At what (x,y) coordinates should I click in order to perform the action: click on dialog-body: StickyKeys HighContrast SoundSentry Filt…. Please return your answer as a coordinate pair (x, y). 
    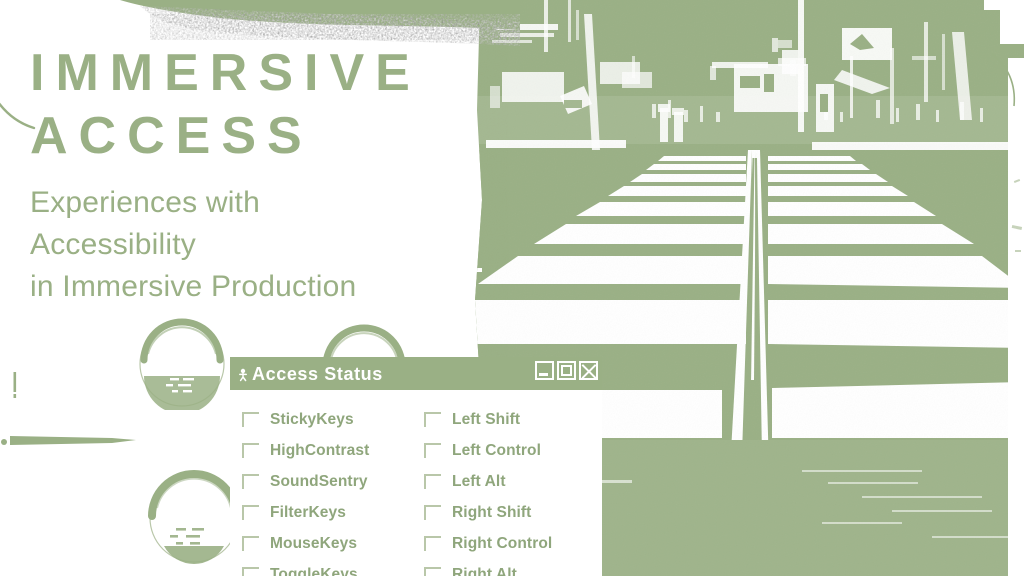
    Looking at the image, I should click on (416, 483).